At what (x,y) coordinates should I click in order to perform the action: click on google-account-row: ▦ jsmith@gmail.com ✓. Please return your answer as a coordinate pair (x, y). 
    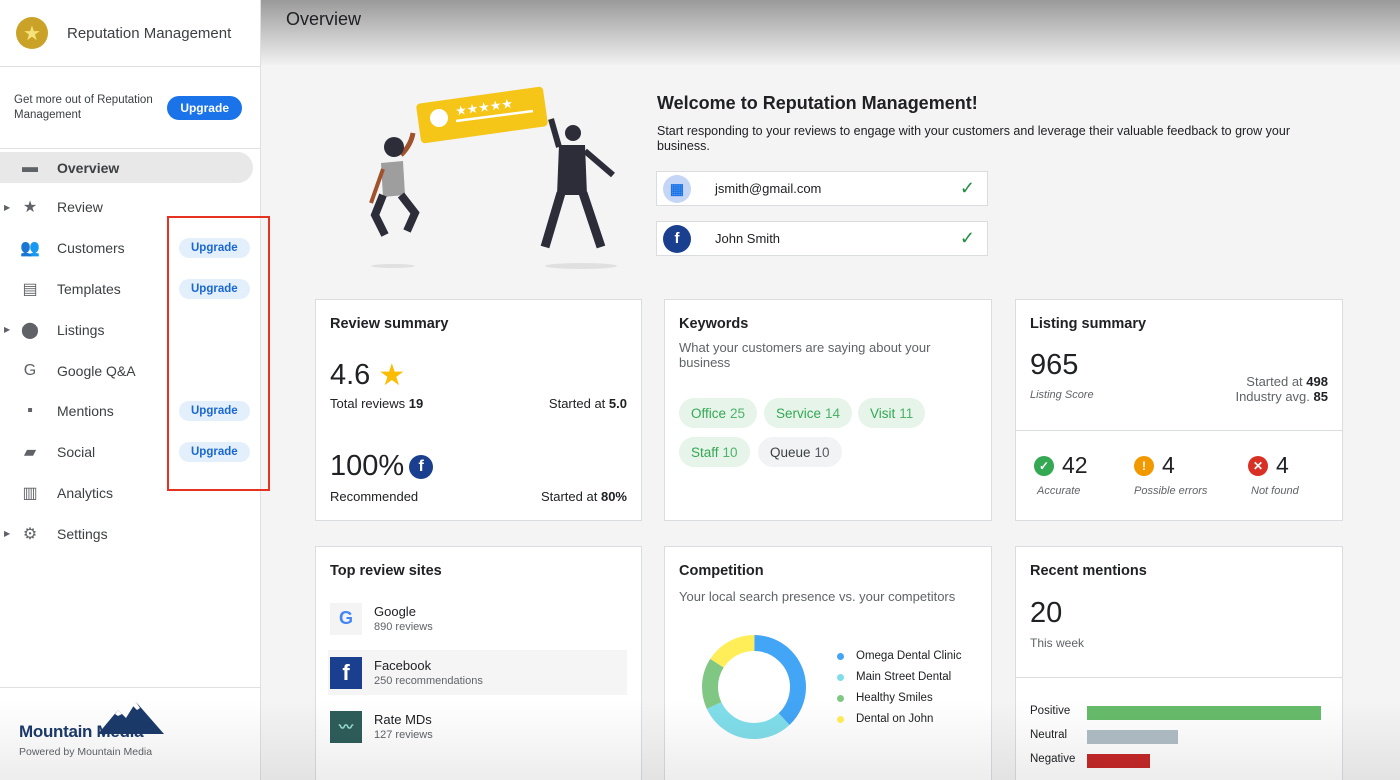
    Looking at the image, I should click on (822, 188).